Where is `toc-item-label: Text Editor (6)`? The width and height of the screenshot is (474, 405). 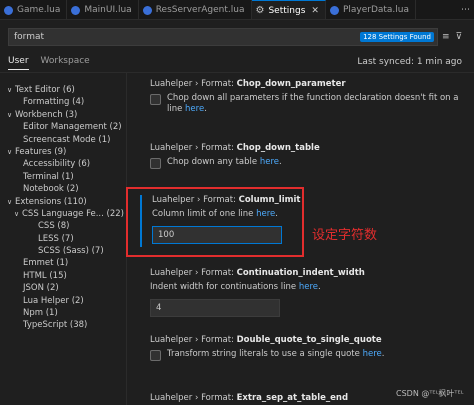 toc-item-label: Text Editor (6) is located at coordinates (45, 90).